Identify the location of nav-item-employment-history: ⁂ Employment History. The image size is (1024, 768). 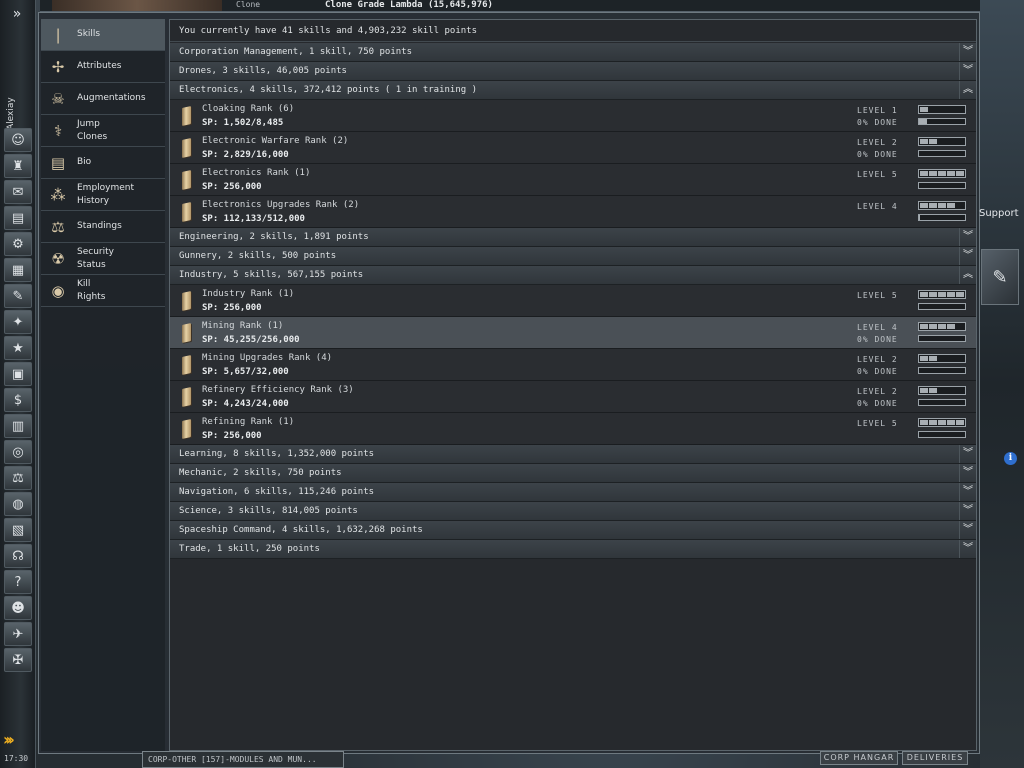
(103, 195).